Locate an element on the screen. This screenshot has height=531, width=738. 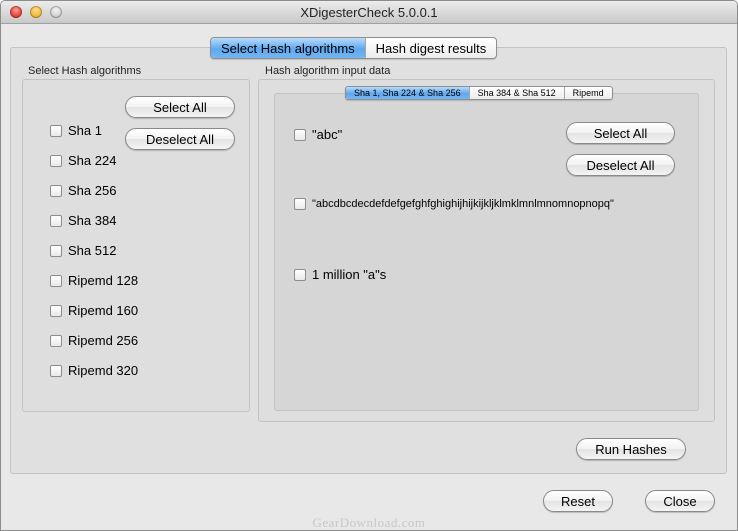
checkbox-label: "abc" is located at coordinates (327, 134).